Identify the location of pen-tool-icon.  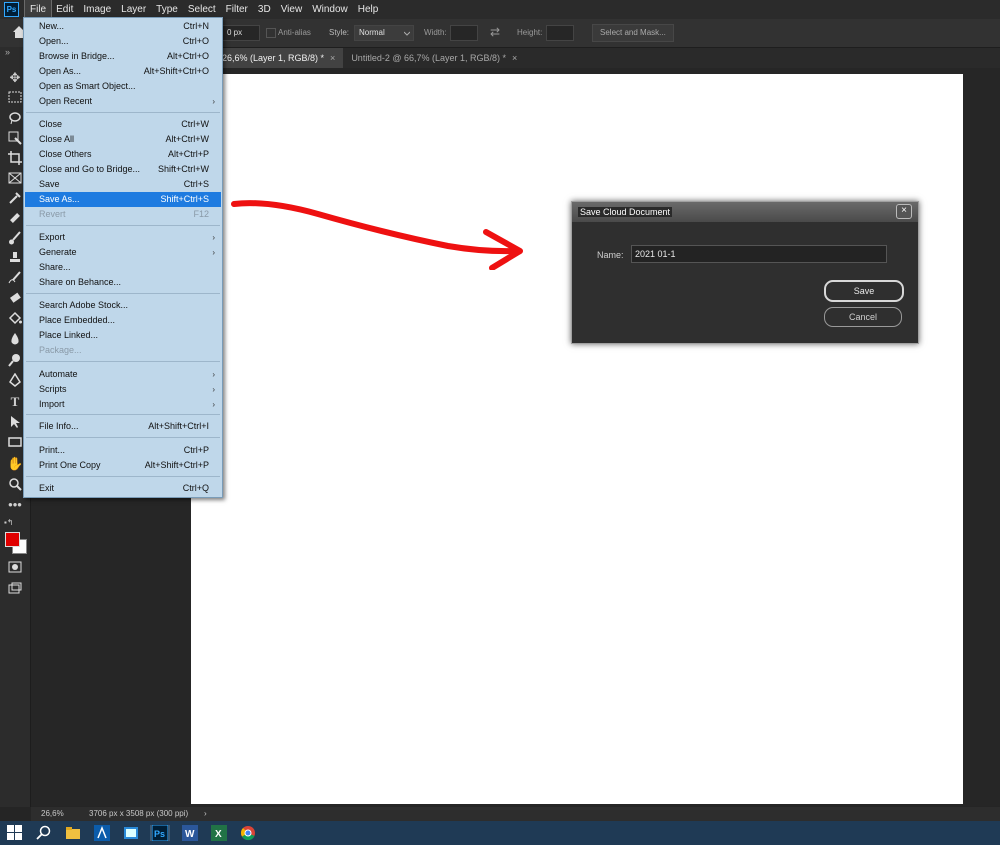
(15, 380).